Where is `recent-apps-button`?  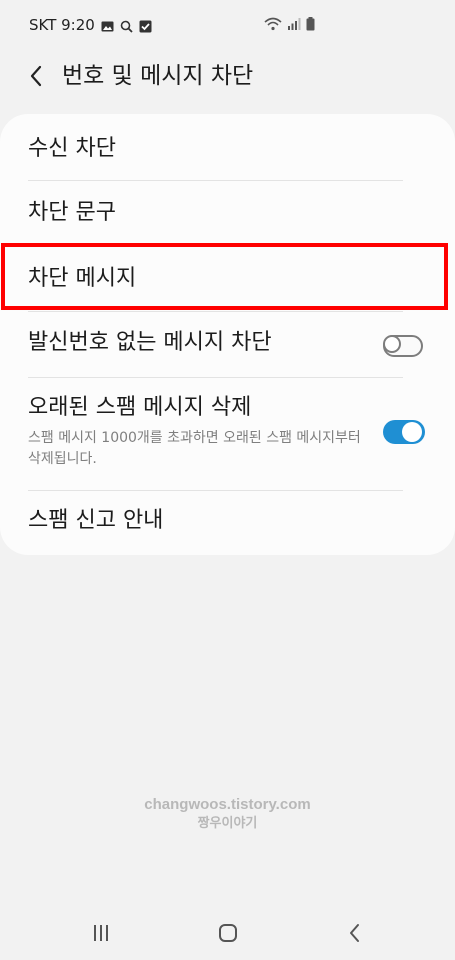
recent-apps-button is located at coordinates (101, 933).